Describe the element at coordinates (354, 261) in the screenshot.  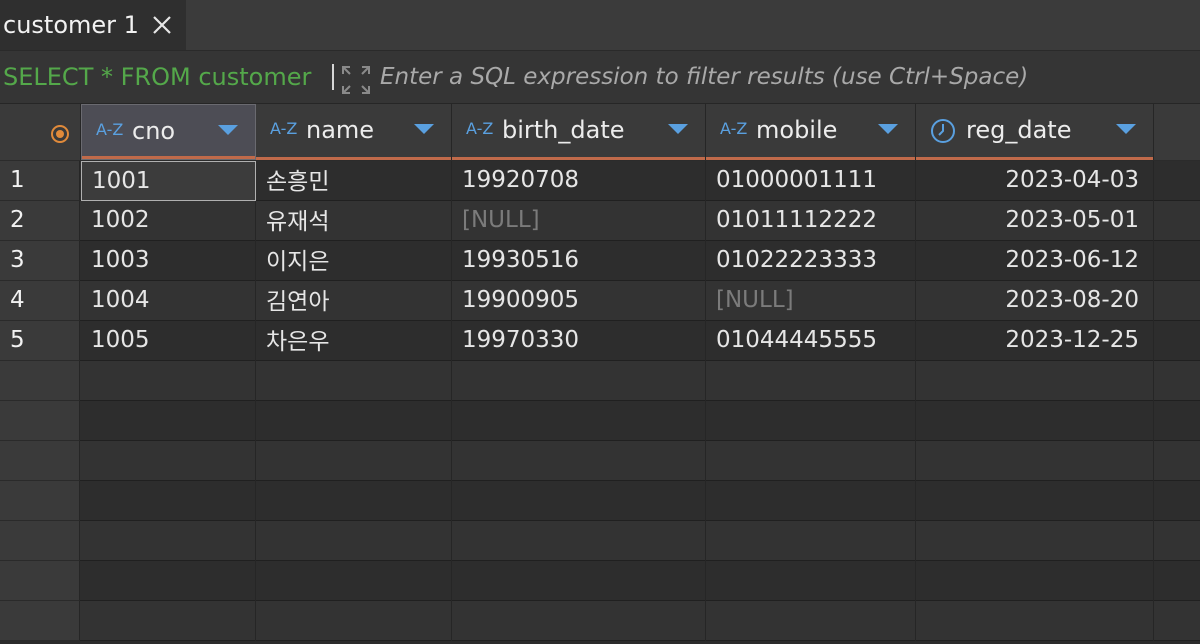
I see `cell-name: 이지은` at that location.